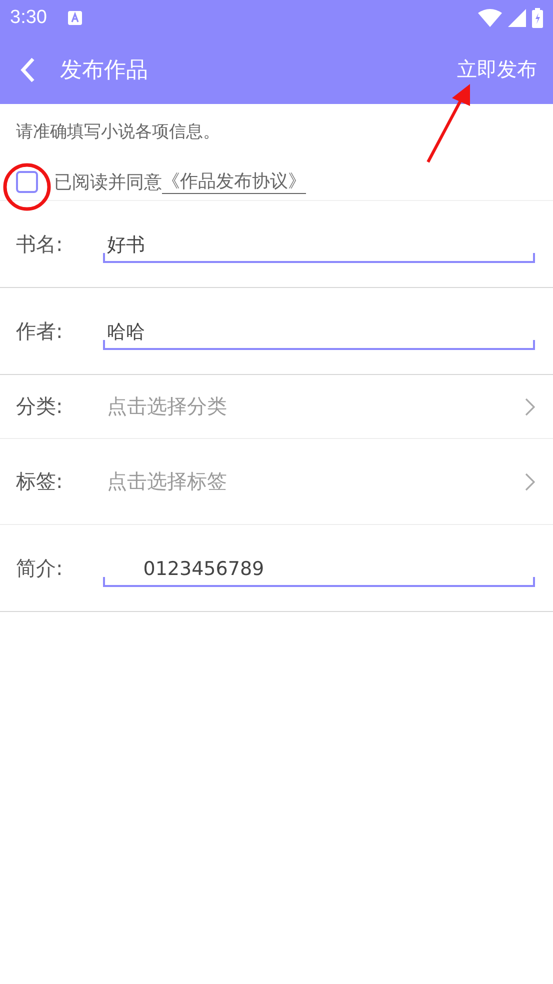 The image size is (553, 984). What do you see at coordinates (537, 18) in the screenshot?
I see `battery-icon` at bounding box center [537, 18].